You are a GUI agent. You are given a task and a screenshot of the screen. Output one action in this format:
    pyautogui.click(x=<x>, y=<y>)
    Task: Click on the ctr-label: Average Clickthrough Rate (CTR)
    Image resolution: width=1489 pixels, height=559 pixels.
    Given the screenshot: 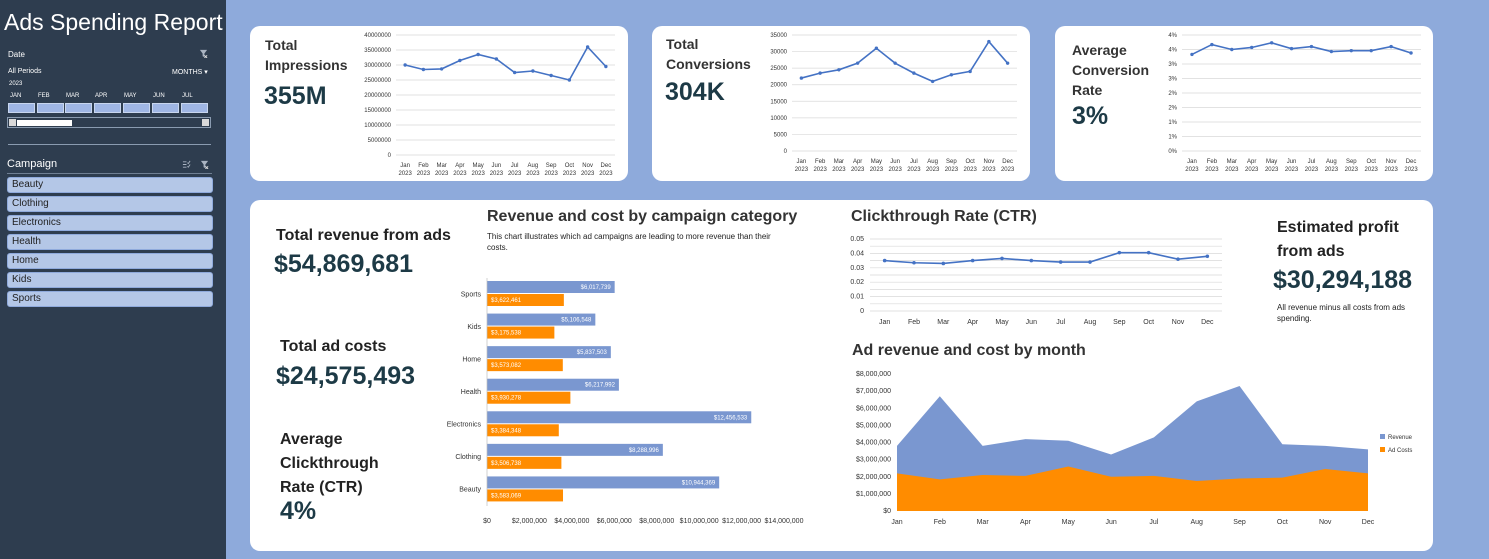 What is the action you would take?
    pyautogui.click(x=329, y=463)
    